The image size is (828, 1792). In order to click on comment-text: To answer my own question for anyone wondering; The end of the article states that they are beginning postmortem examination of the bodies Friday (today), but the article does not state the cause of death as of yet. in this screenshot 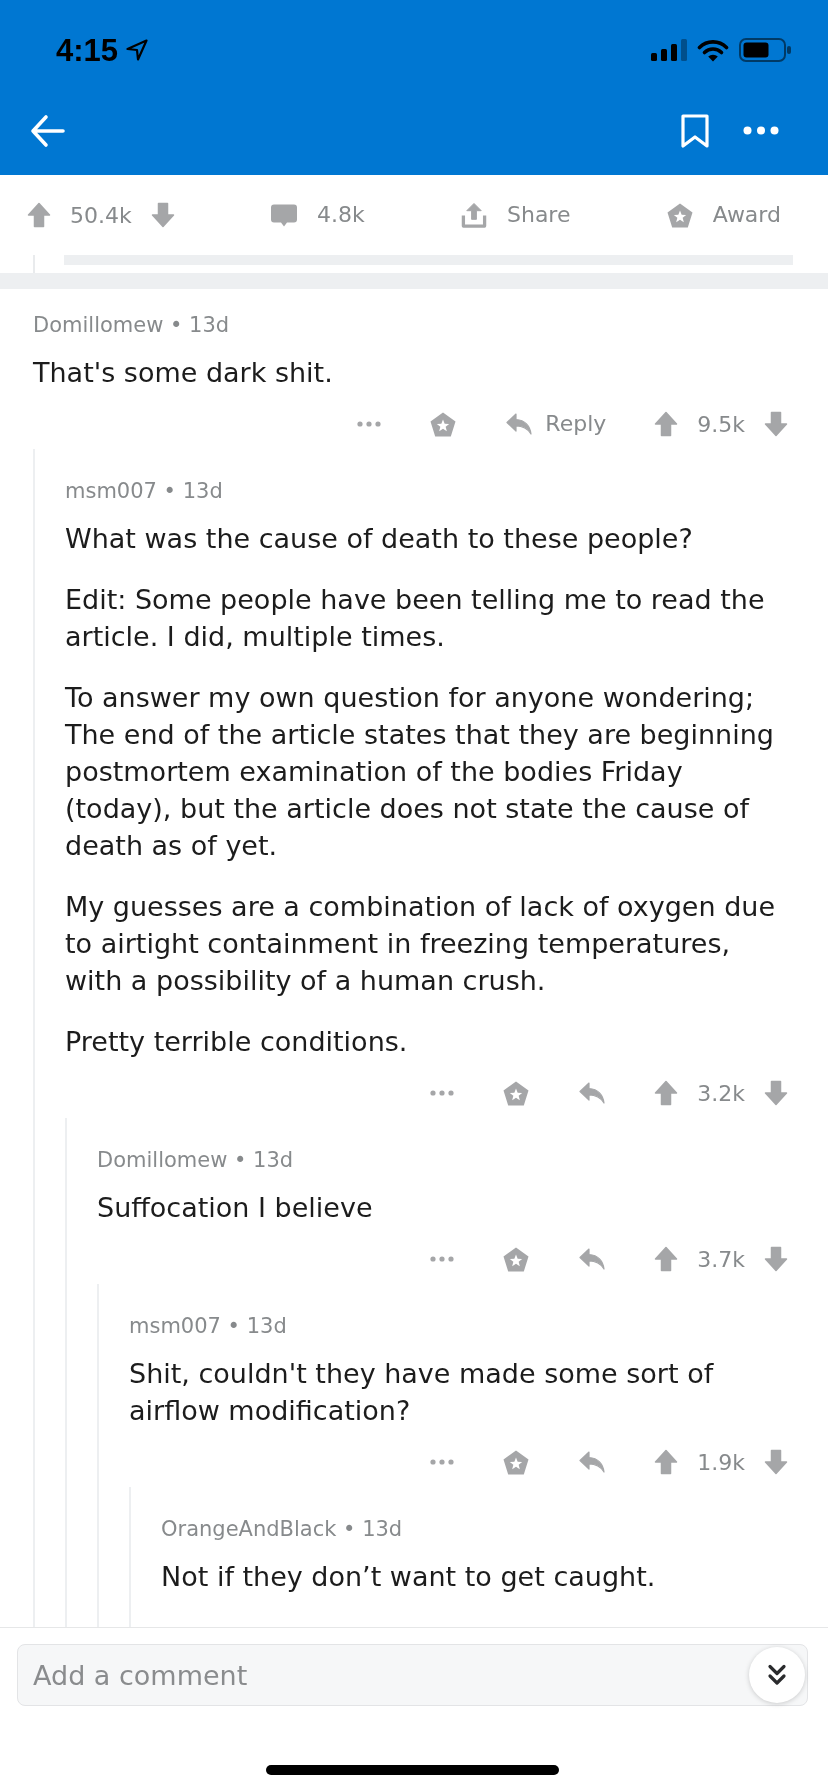, I will do `click(420, 772)`.